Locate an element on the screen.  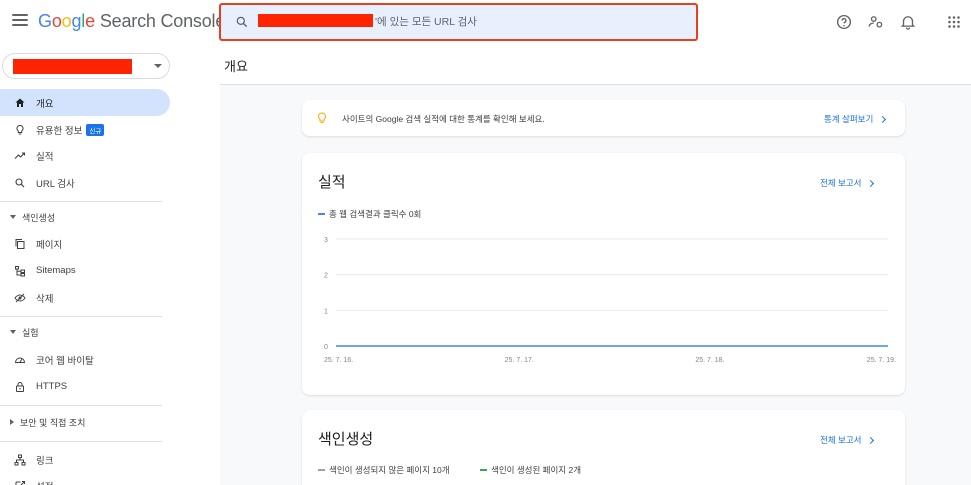
property-selector is located at coordinates (86, 66).